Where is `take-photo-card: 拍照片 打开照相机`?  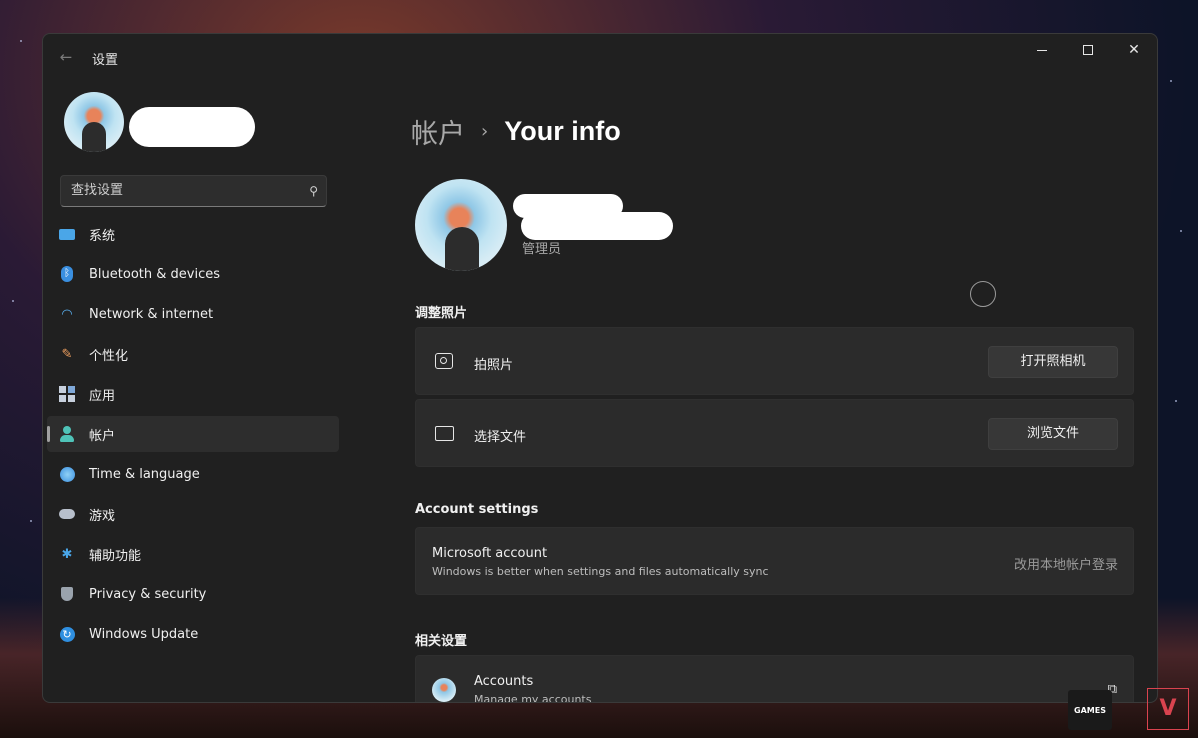
take-photo-card: 拍照片 打开照相机 is located at coordinates (774, 361).